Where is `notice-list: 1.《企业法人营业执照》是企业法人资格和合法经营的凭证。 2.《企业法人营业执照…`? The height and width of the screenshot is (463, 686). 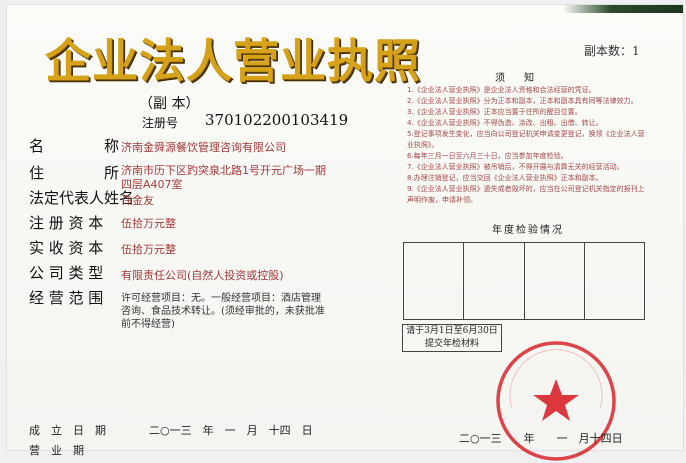
notice-list: 1.《企业法人营业执照》是企业法人资格和合法经营的凭证。 2.《企业法人营业执照… is located at coordinates (527, 145).